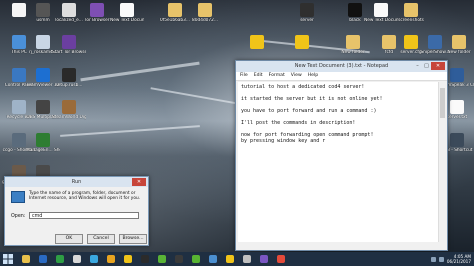 The height and width of the screenshot is (266, 474). I want to click on start-button, so click(8, 259).